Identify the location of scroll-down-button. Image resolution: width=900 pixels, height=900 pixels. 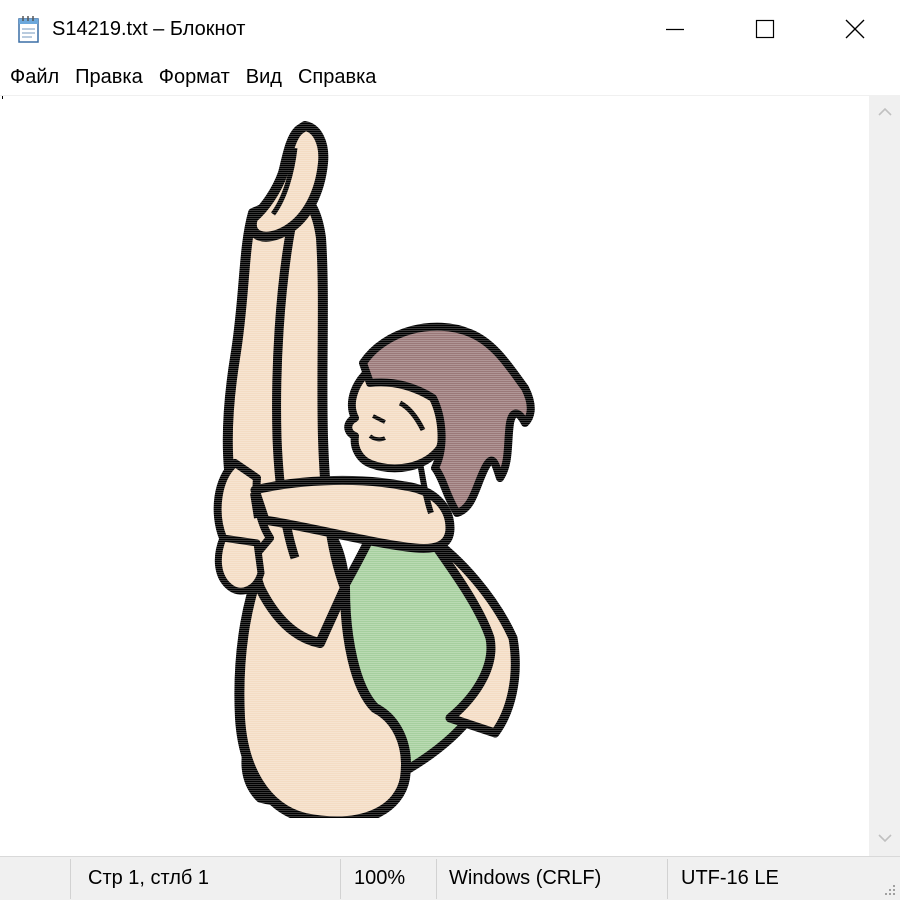
(884, 839).